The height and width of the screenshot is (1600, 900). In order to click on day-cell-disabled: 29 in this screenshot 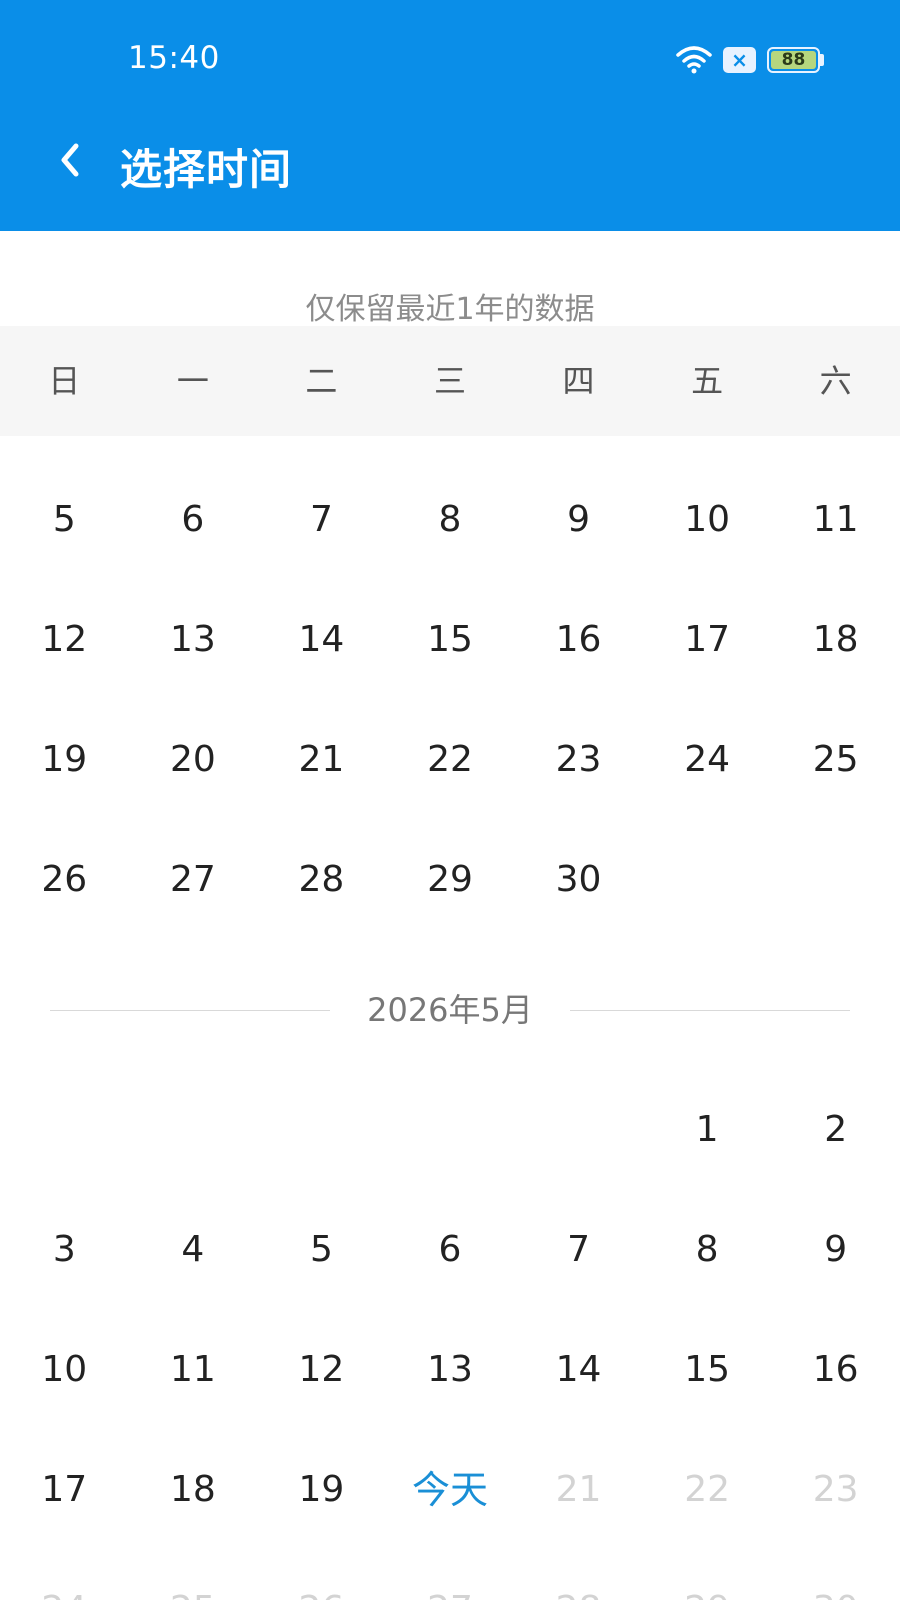, I will do `click(707, 1575)`.